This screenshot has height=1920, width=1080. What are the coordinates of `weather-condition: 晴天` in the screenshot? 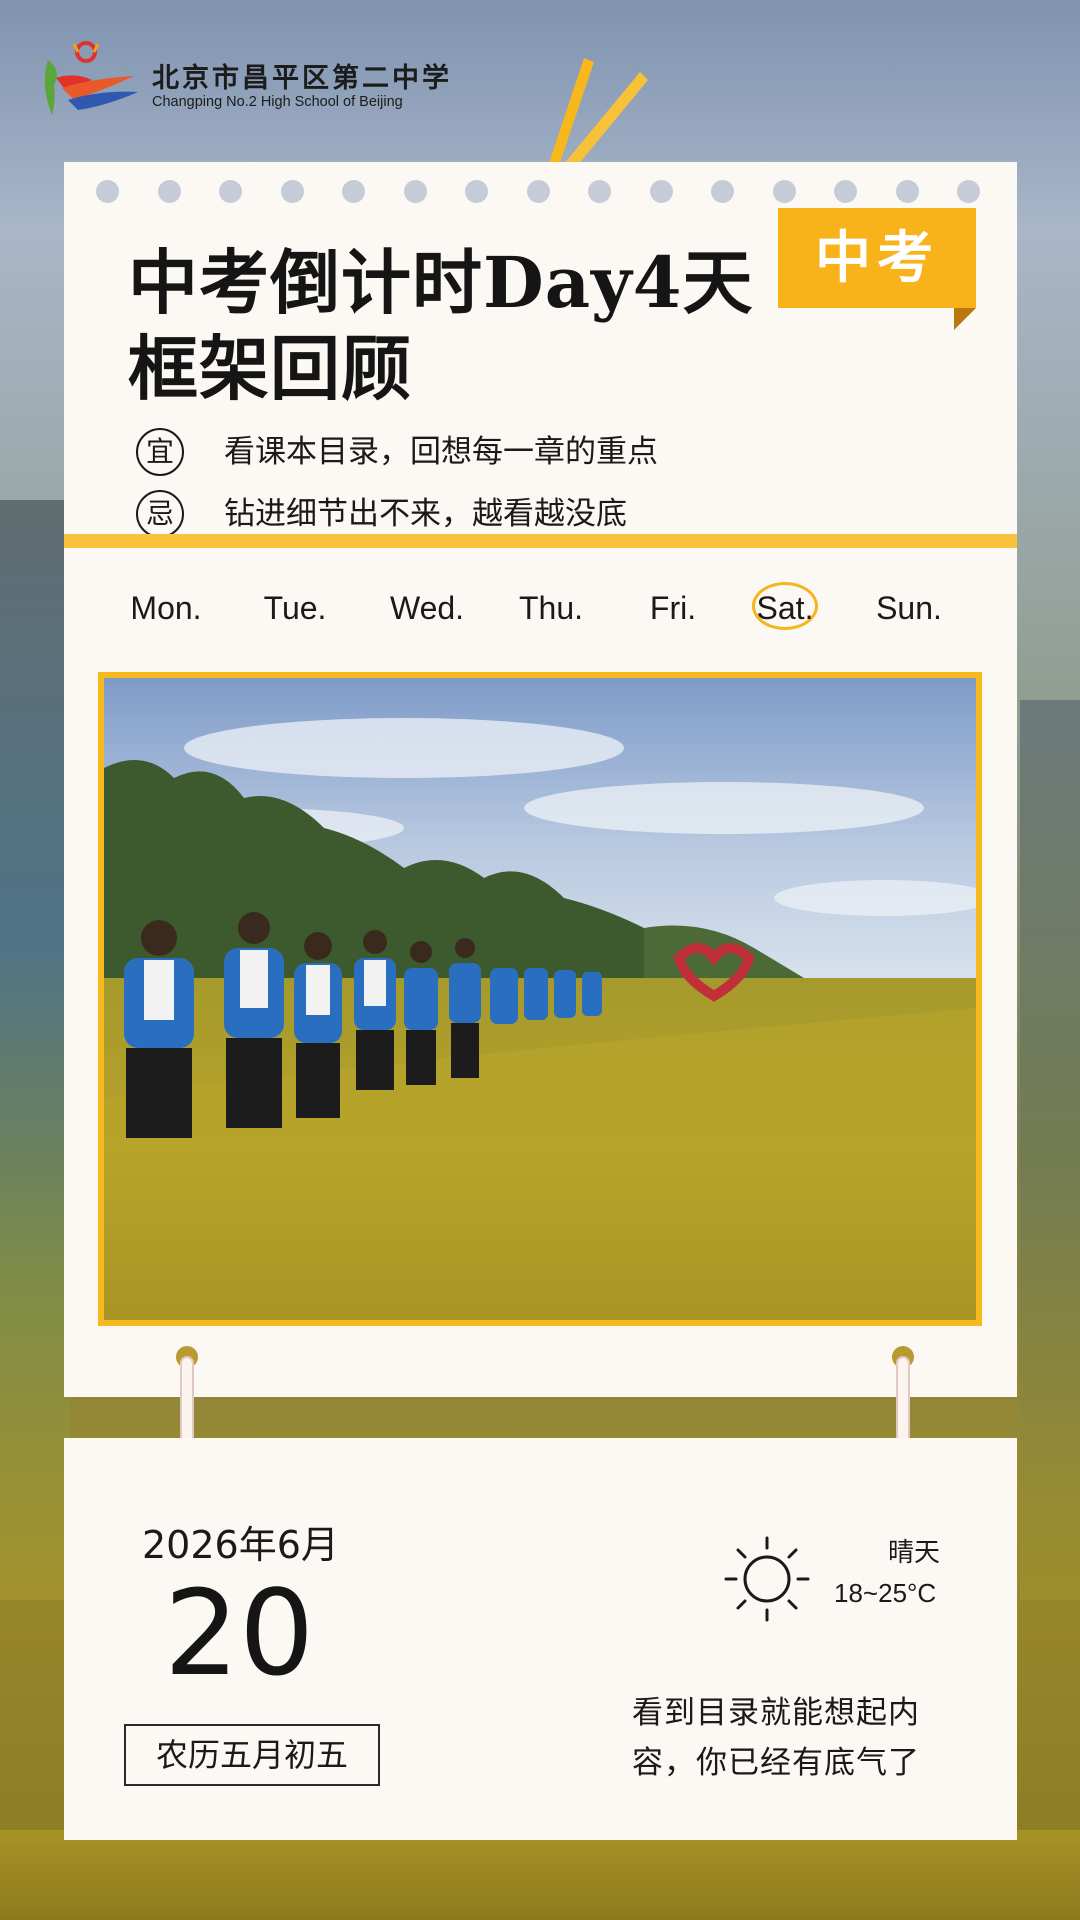 It's located at (914, 1553).